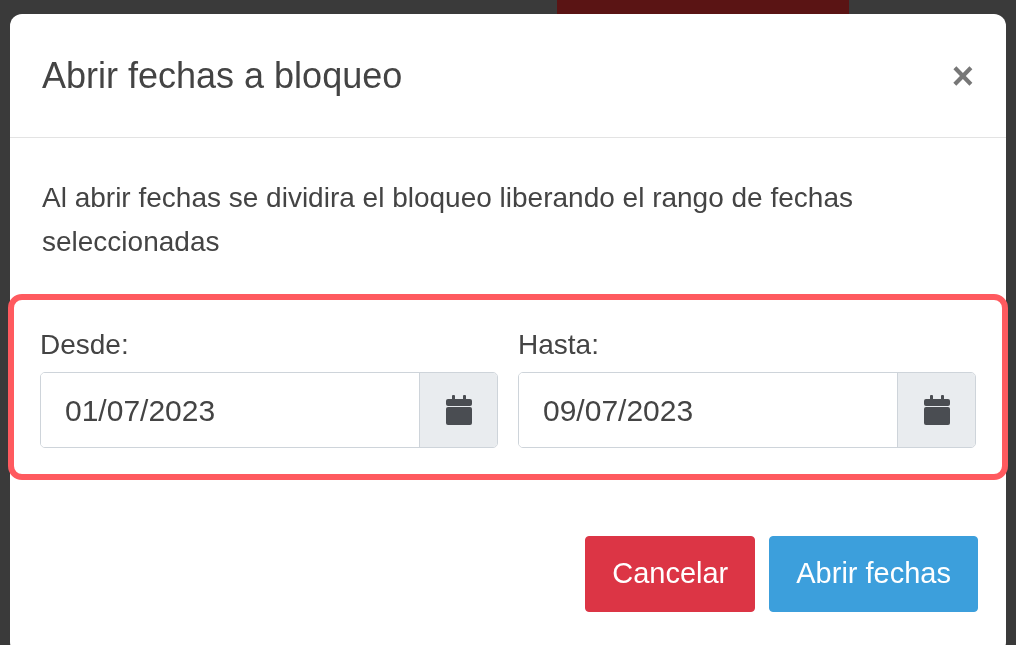 The image size is (1016, 645). Describe the element at coordinates (269, 410) in the screenshot. I see `date-field: 01/07/2023` at that location.